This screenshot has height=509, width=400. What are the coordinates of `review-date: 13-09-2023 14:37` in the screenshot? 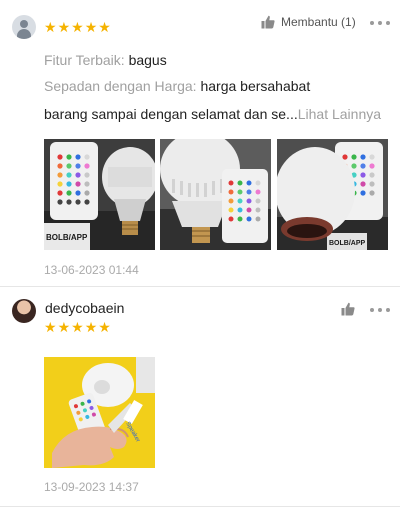 It's located at (91, 487).